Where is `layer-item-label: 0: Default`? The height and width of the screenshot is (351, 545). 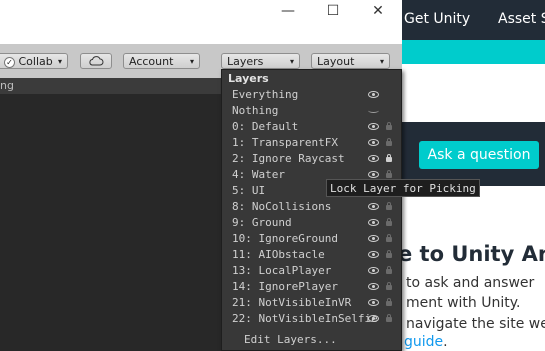
layer-item-label: 0: Default is located at coordinates (265, 126).